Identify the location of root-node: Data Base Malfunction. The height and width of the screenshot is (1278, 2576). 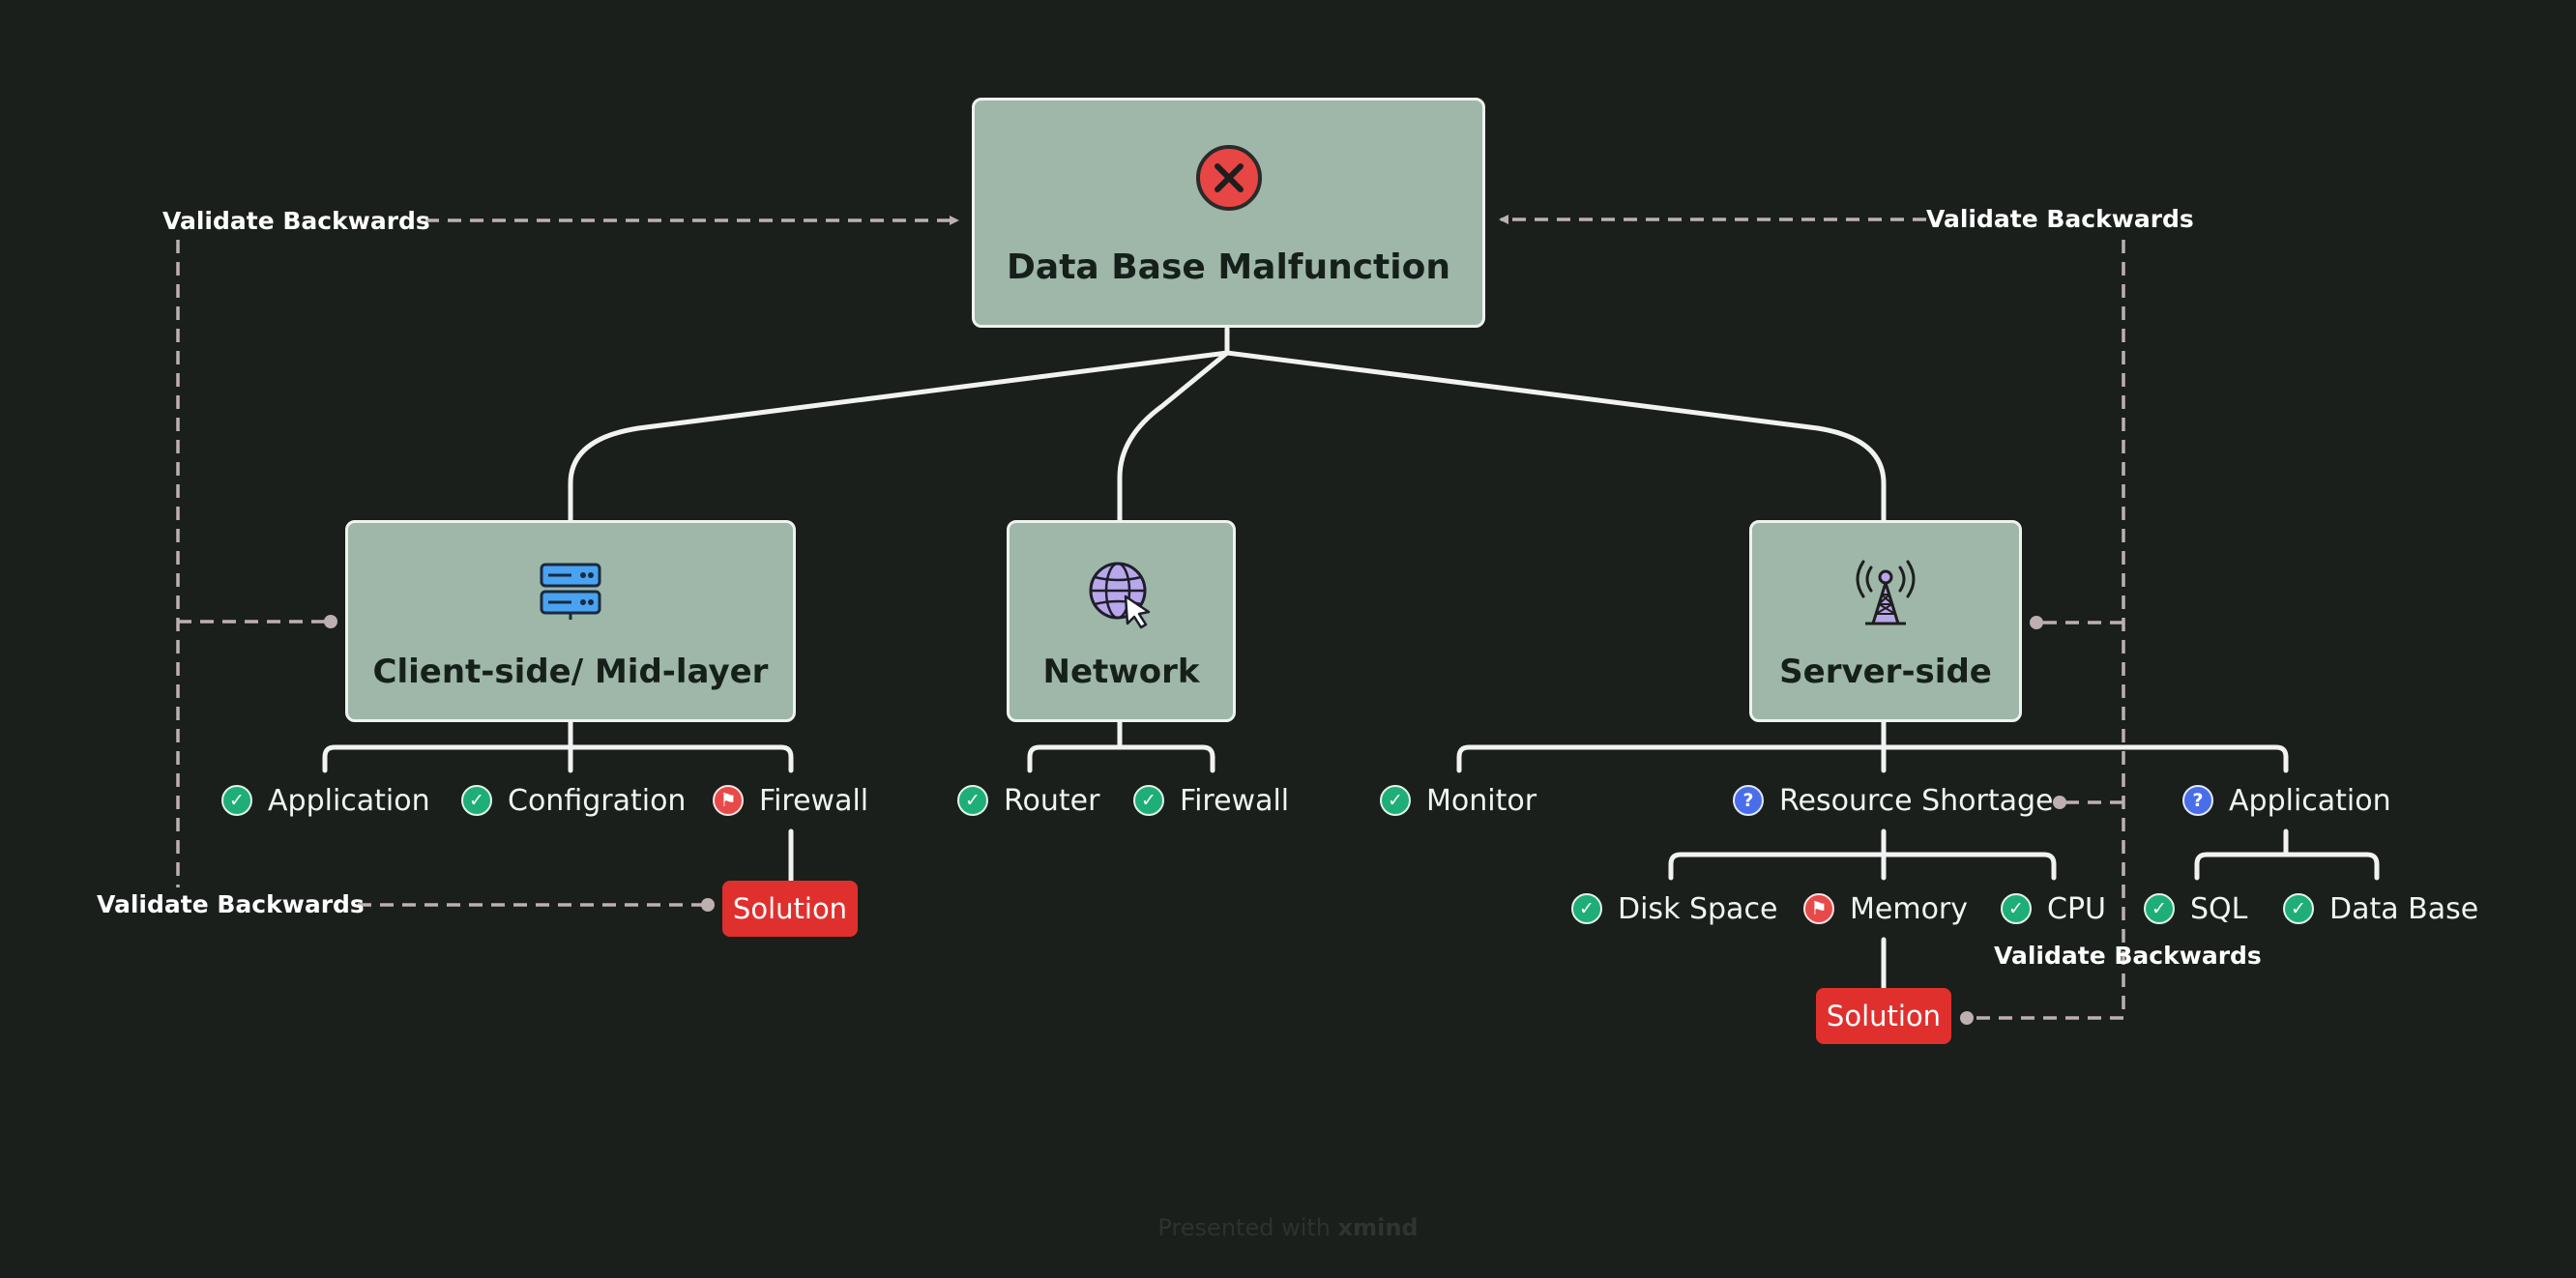
(1228, 213).